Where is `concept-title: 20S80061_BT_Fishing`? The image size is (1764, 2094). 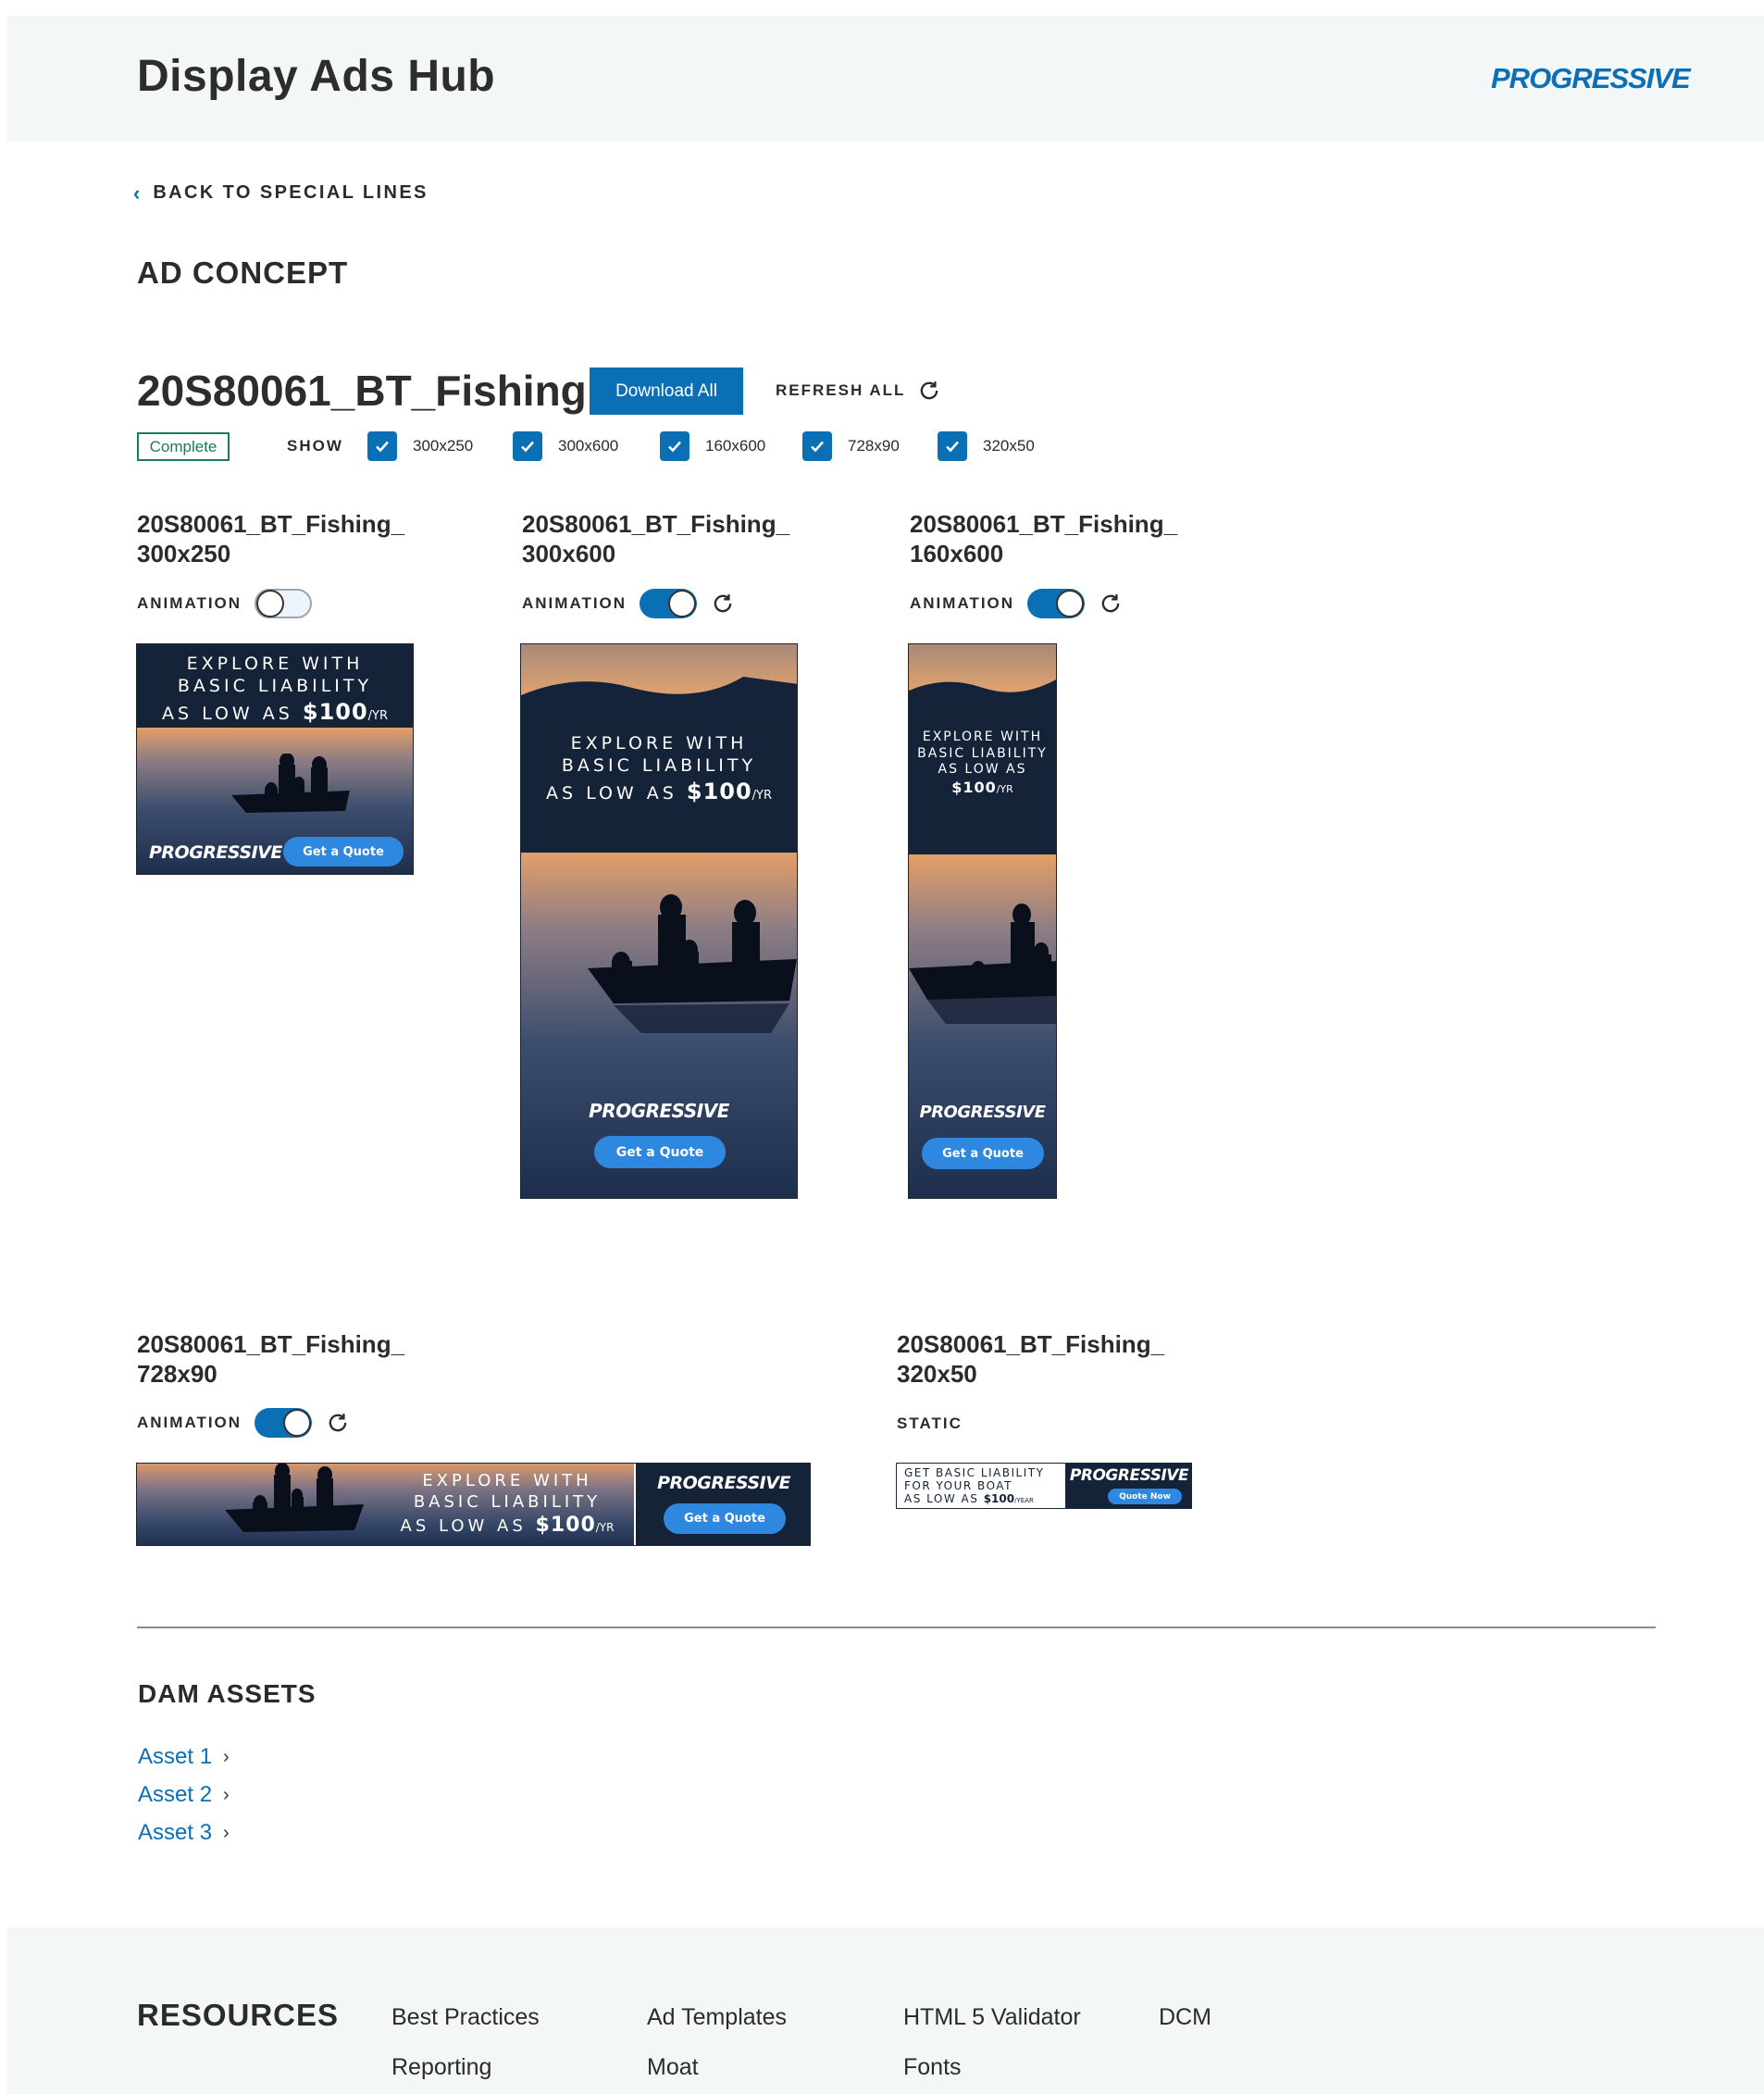 concept-title: 20S80061_BT_Fishing is located at coordinates (362, 391).